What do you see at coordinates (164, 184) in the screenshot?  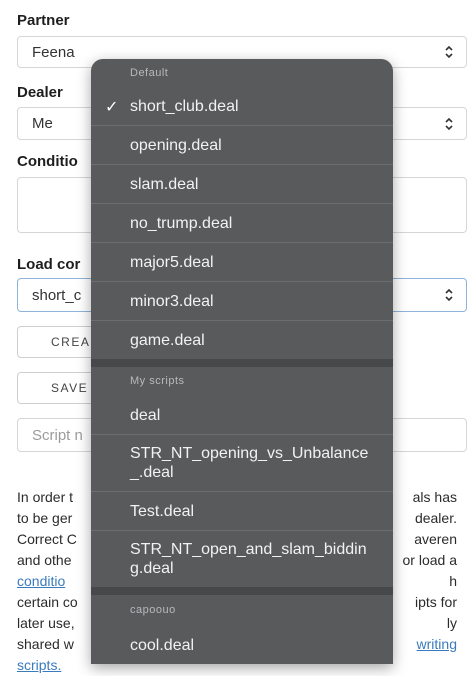 I see `menu-item-label: slam.deal` at bounding box center [164, 184].